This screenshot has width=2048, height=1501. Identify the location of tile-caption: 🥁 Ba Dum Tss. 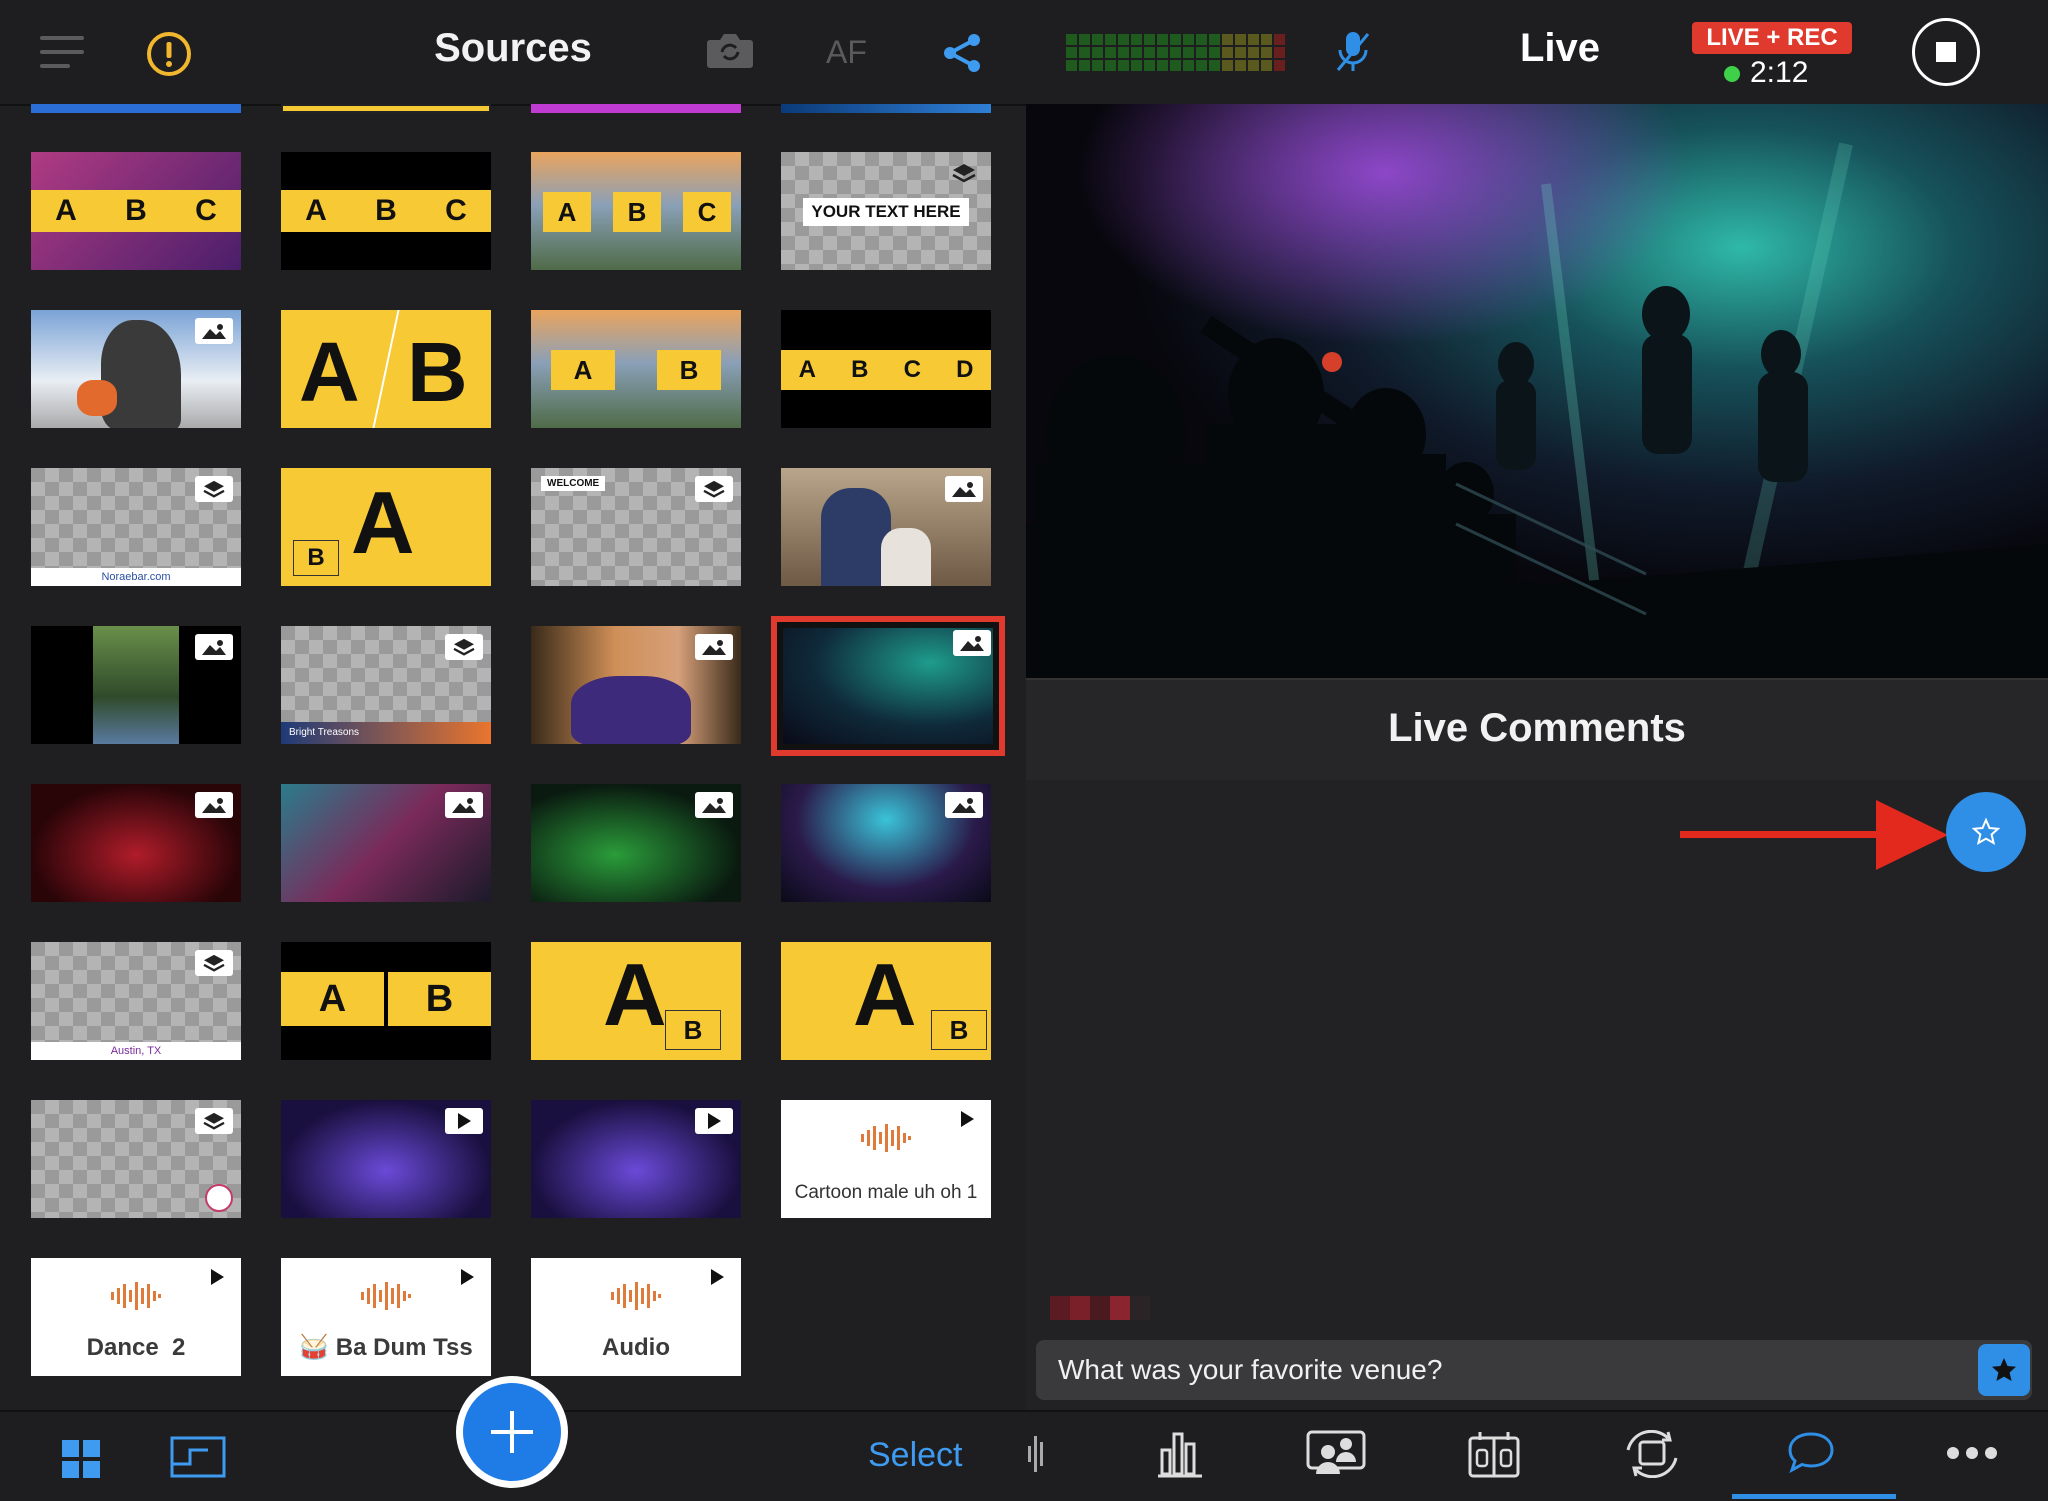
(386, 1347).